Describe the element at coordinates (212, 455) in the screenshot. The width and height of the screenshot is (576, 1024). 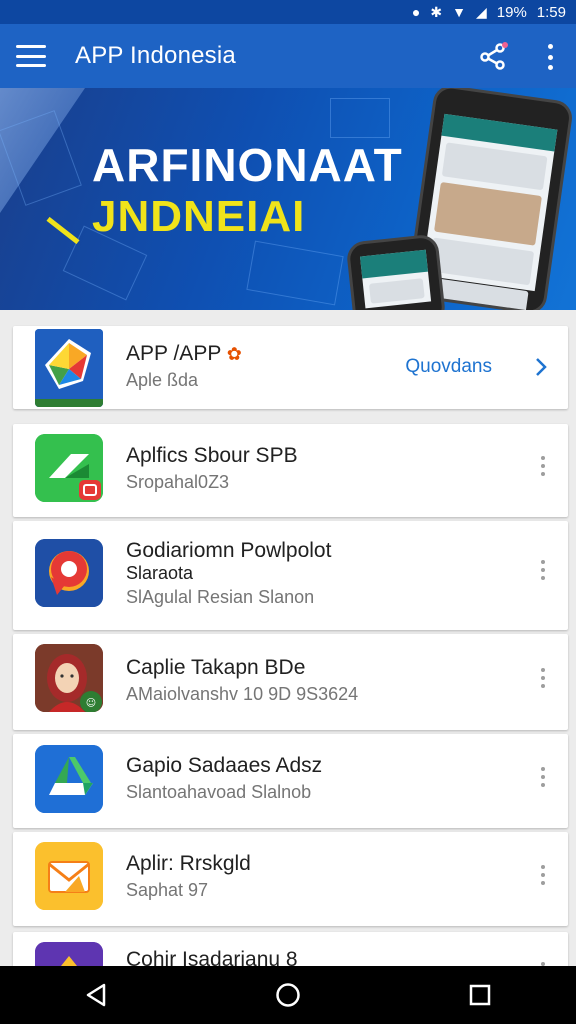
I see `app-name: Aplfics Sbour SPB` at that location.